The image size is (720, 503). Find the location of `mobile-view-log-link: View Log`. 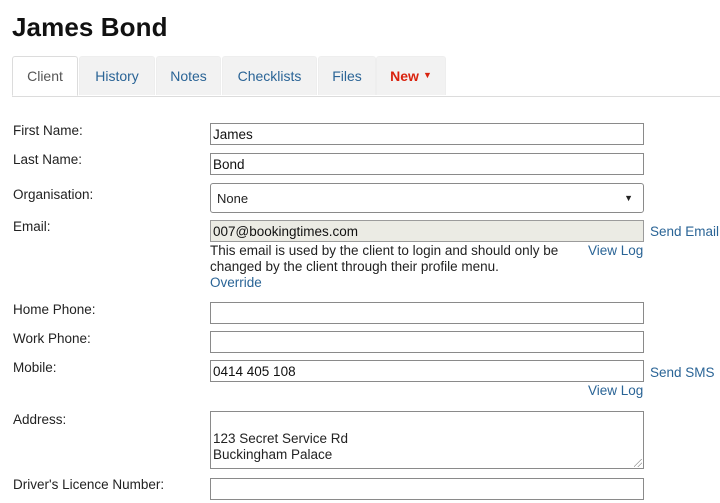

mobile-view-log-link: View Log is located at coordinates (615, 390).